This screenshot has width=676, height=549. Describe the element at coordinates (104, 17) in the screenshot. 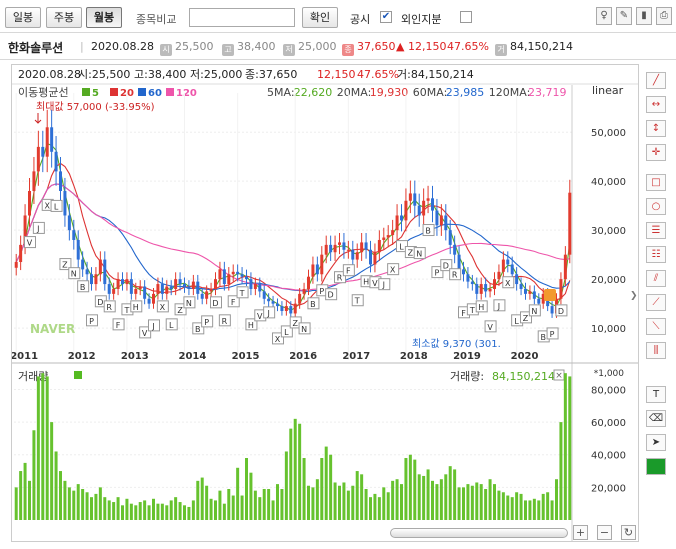

I see `tab-monthly: 월봉` at that location.